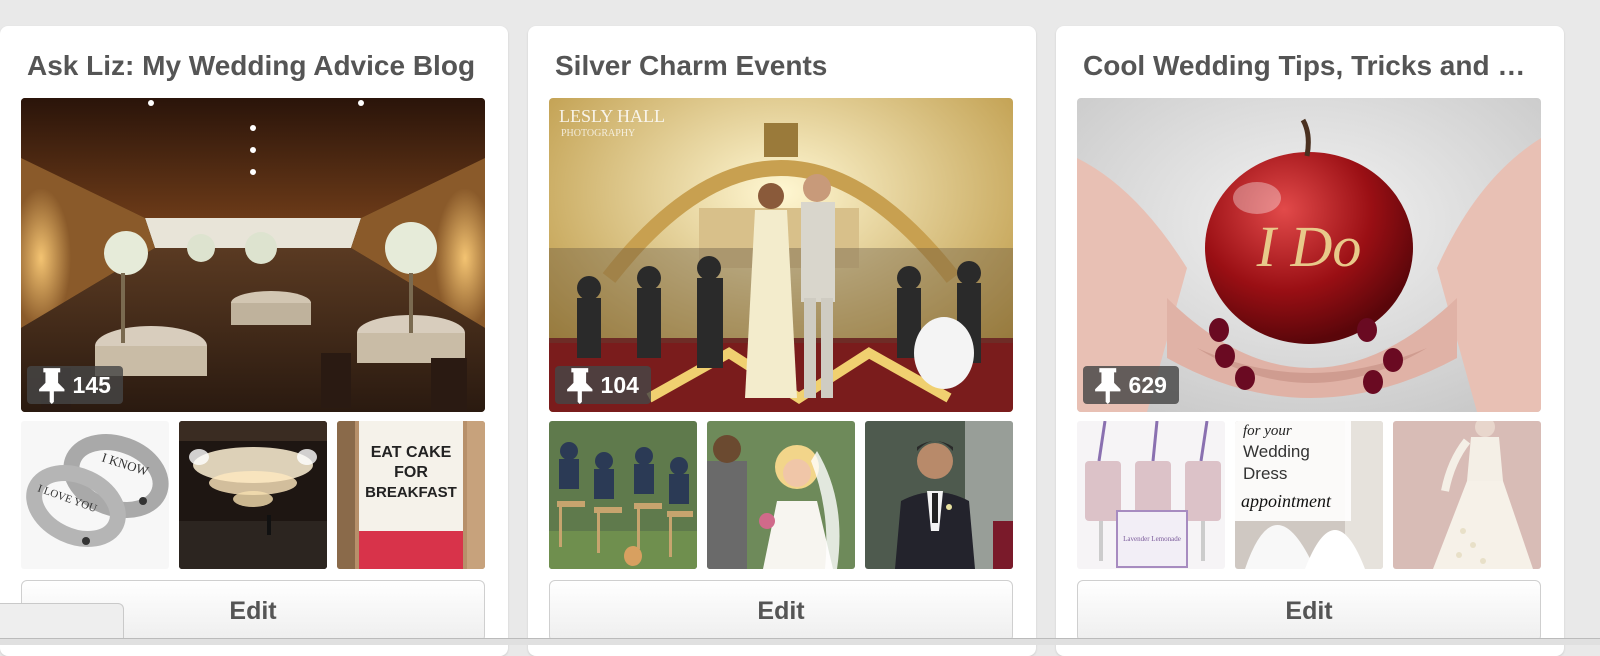 Image resolution: width=1600 pixels, height=656 pixels. I want to click on ballroom-photo, so click(253, 255).